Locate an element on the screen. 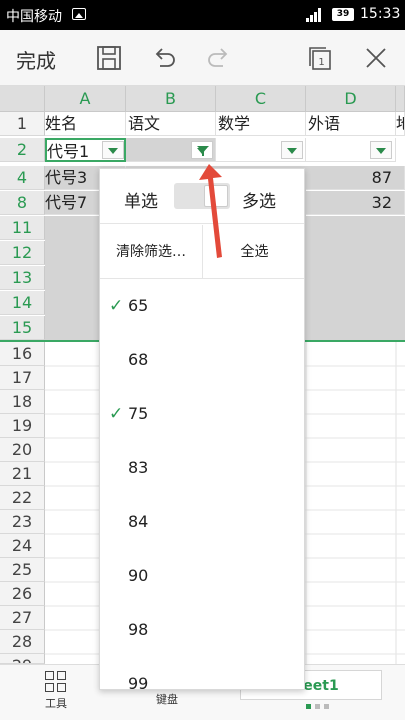 This screenshot has height=720, width=405. row-header: 29 is located at coordinates (22, 659).